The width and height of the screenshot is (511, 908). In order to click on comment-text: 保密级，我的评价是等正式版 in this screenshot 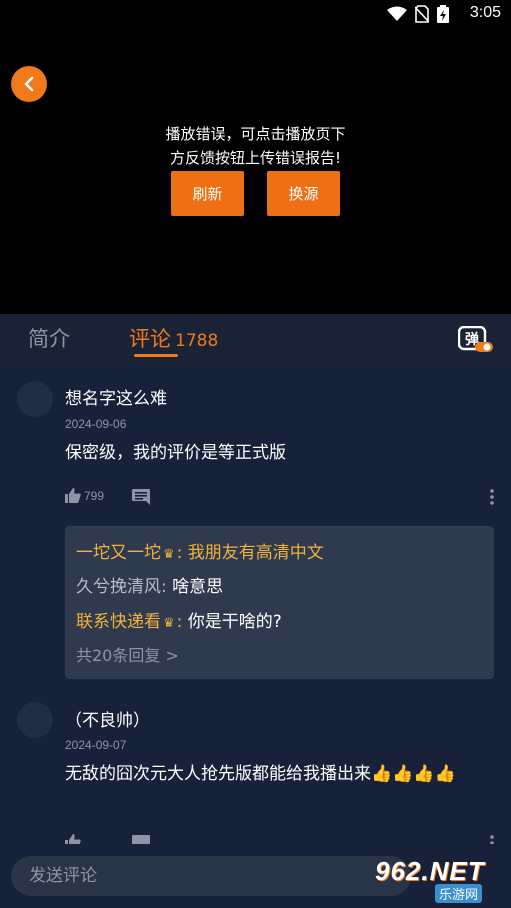, I will do `click(175, 453)`.